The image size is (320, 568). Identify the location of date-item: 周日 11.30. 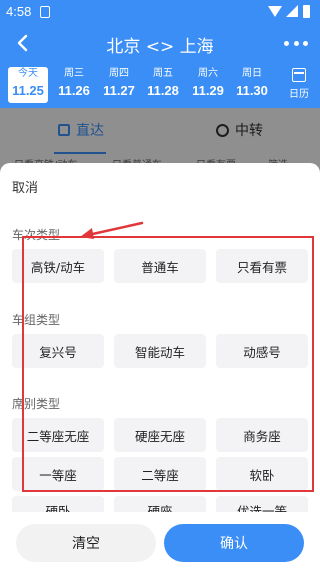
(252, 83).